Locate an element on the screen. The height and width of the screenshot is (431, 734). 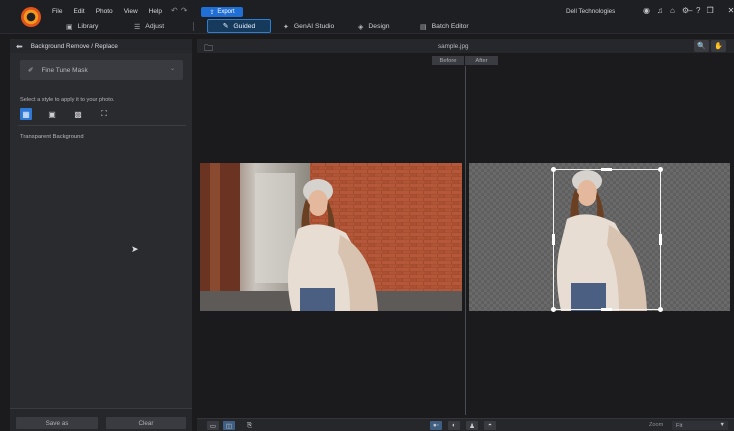
tab-genai-studio: ✦ GenAI Studio is located at coordinates (308, 26).